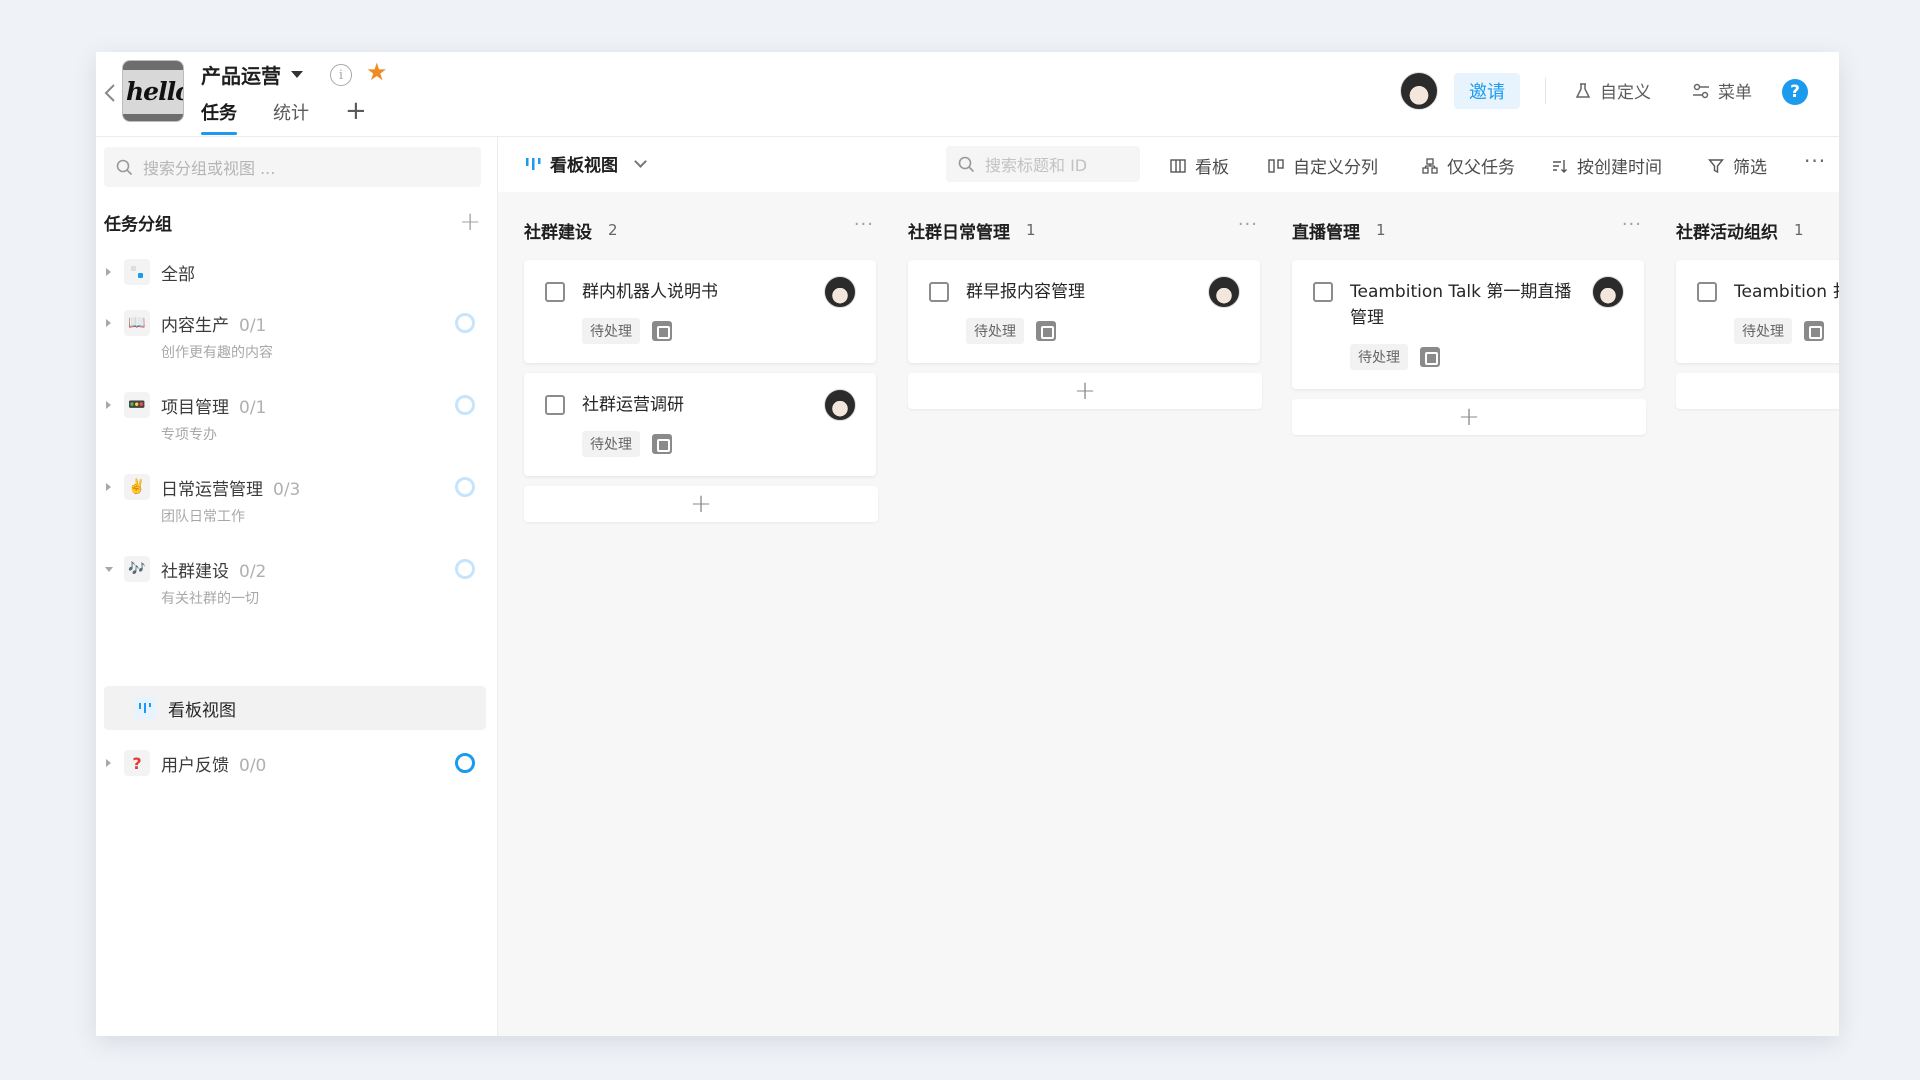 This screenshot has height=1080, width=1920. I want to click on board-mode-button: 看板, so click(1199, 165).